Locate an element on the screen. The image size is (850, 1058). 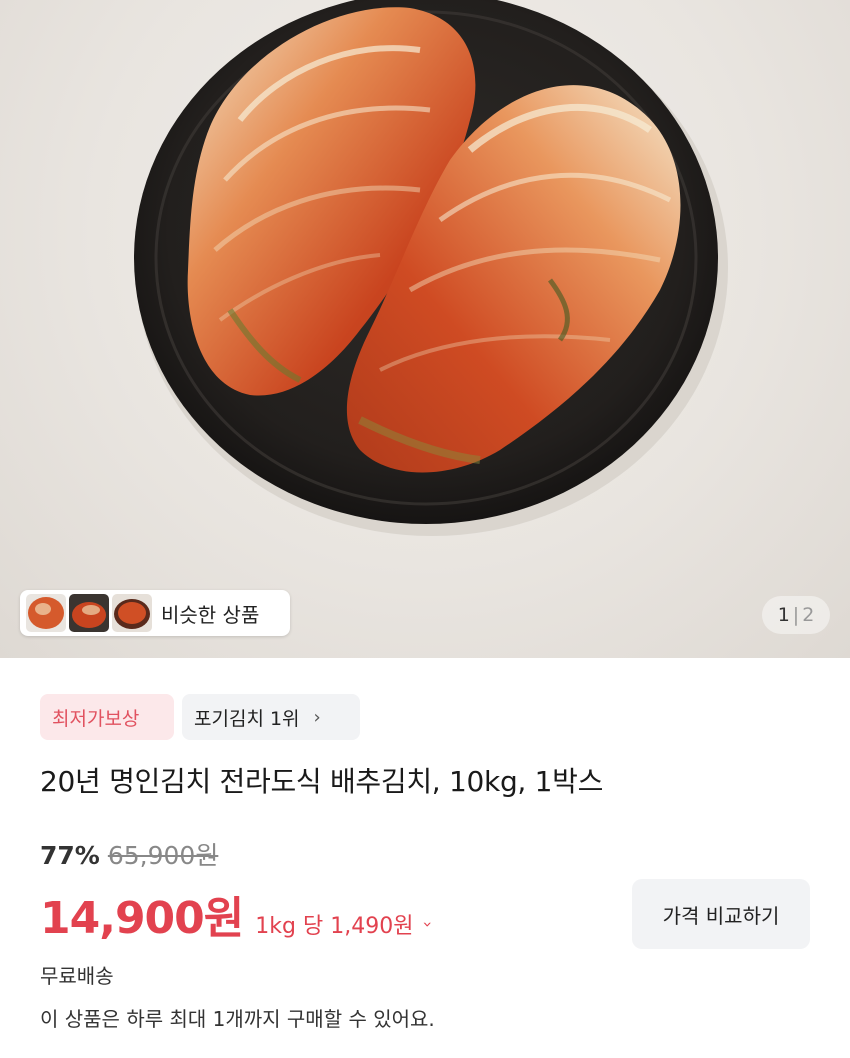
badge-label: 포기김치 1위 is located at coordinates (247, 718).